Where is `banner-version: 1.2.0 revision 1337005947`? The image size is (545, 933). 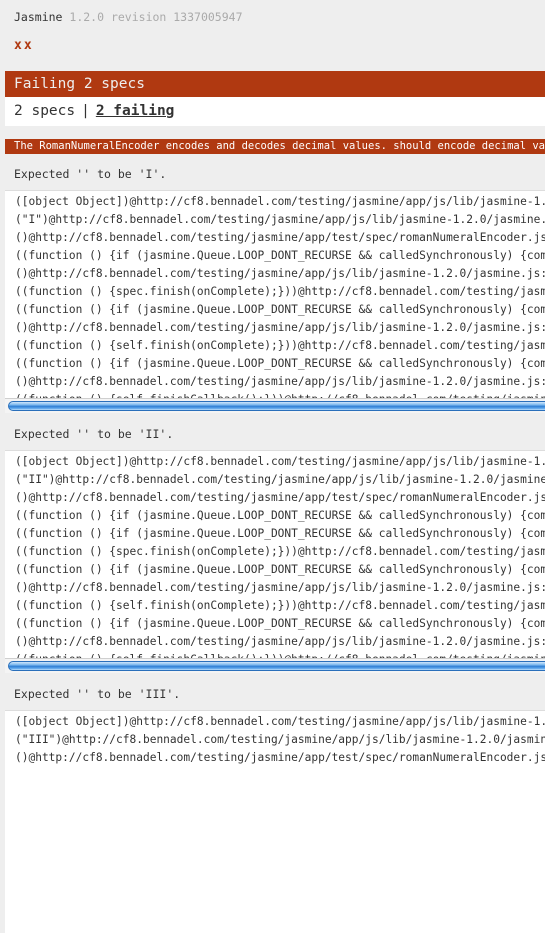 banner-version: 1.2.0 revision 1337005947 is located at coordinates (156, 17).